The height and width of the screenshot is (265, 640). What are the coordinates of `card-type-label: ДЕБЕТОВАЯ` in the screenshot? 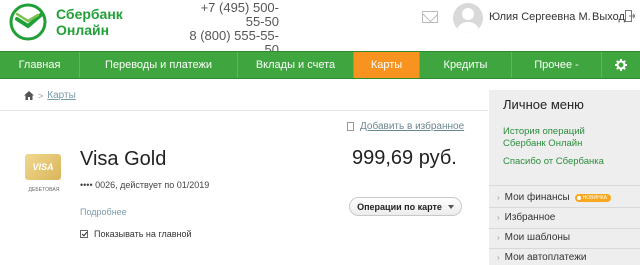 It's located at (44, 190).